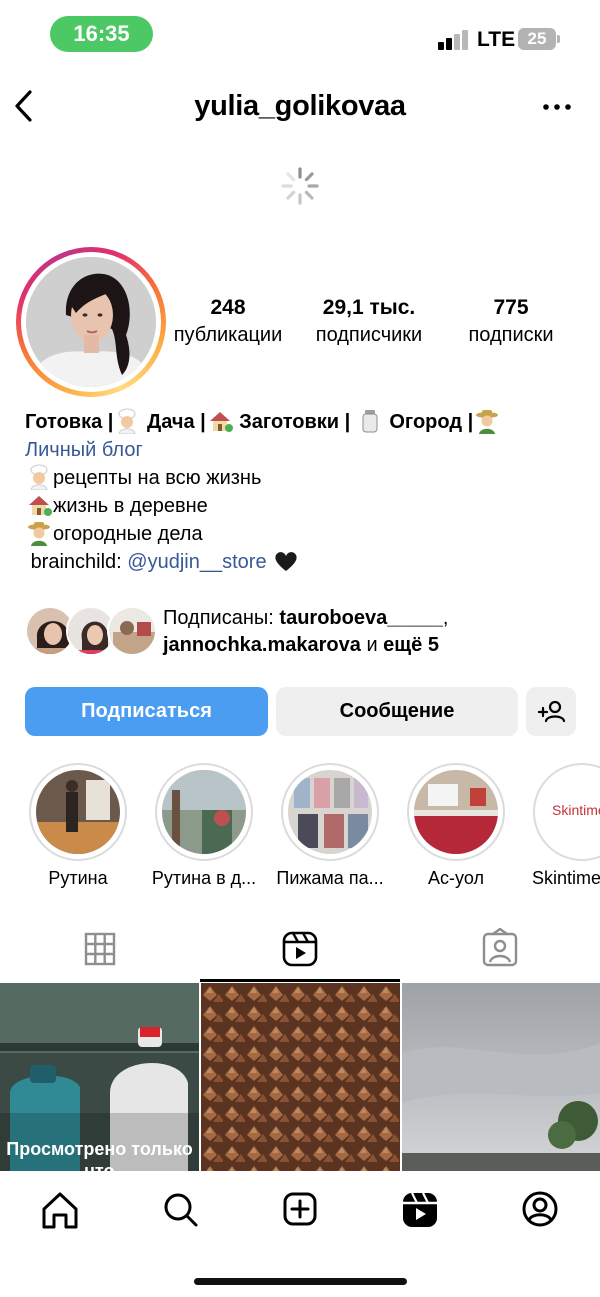 The width and height of the screenshot is (600, 1297). I want to click on create-icon, so click(300, 1209).